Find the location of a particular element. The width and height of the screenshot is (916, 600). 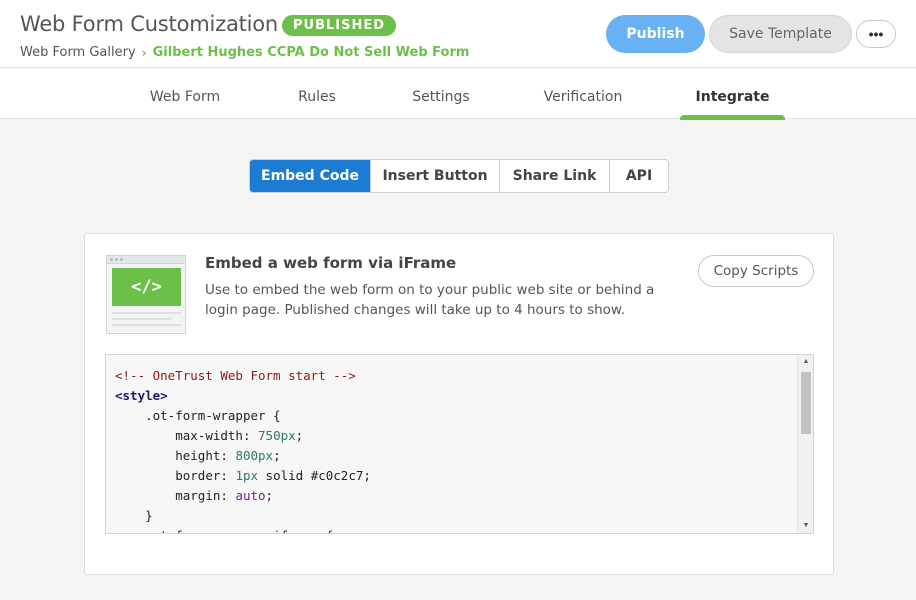

code-line: <style> is located at coordinates (141, 395).